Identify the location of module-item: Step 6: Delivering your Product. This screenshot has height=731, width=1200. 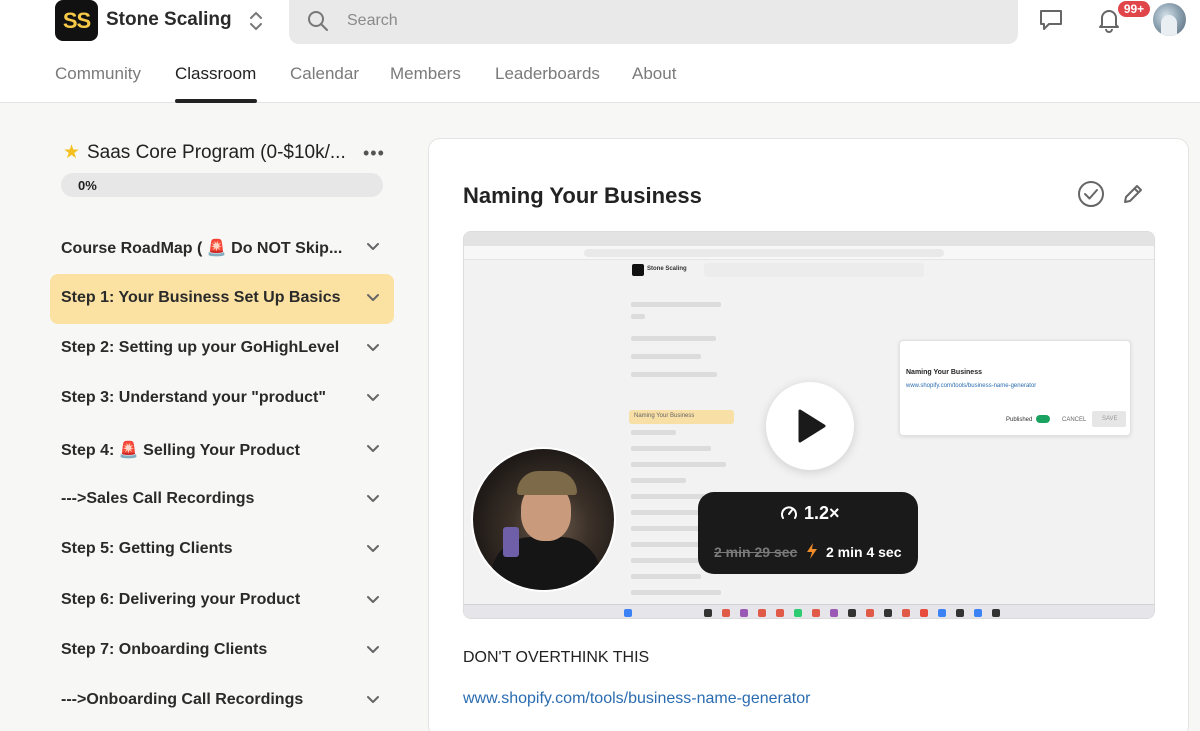
(222, 601).